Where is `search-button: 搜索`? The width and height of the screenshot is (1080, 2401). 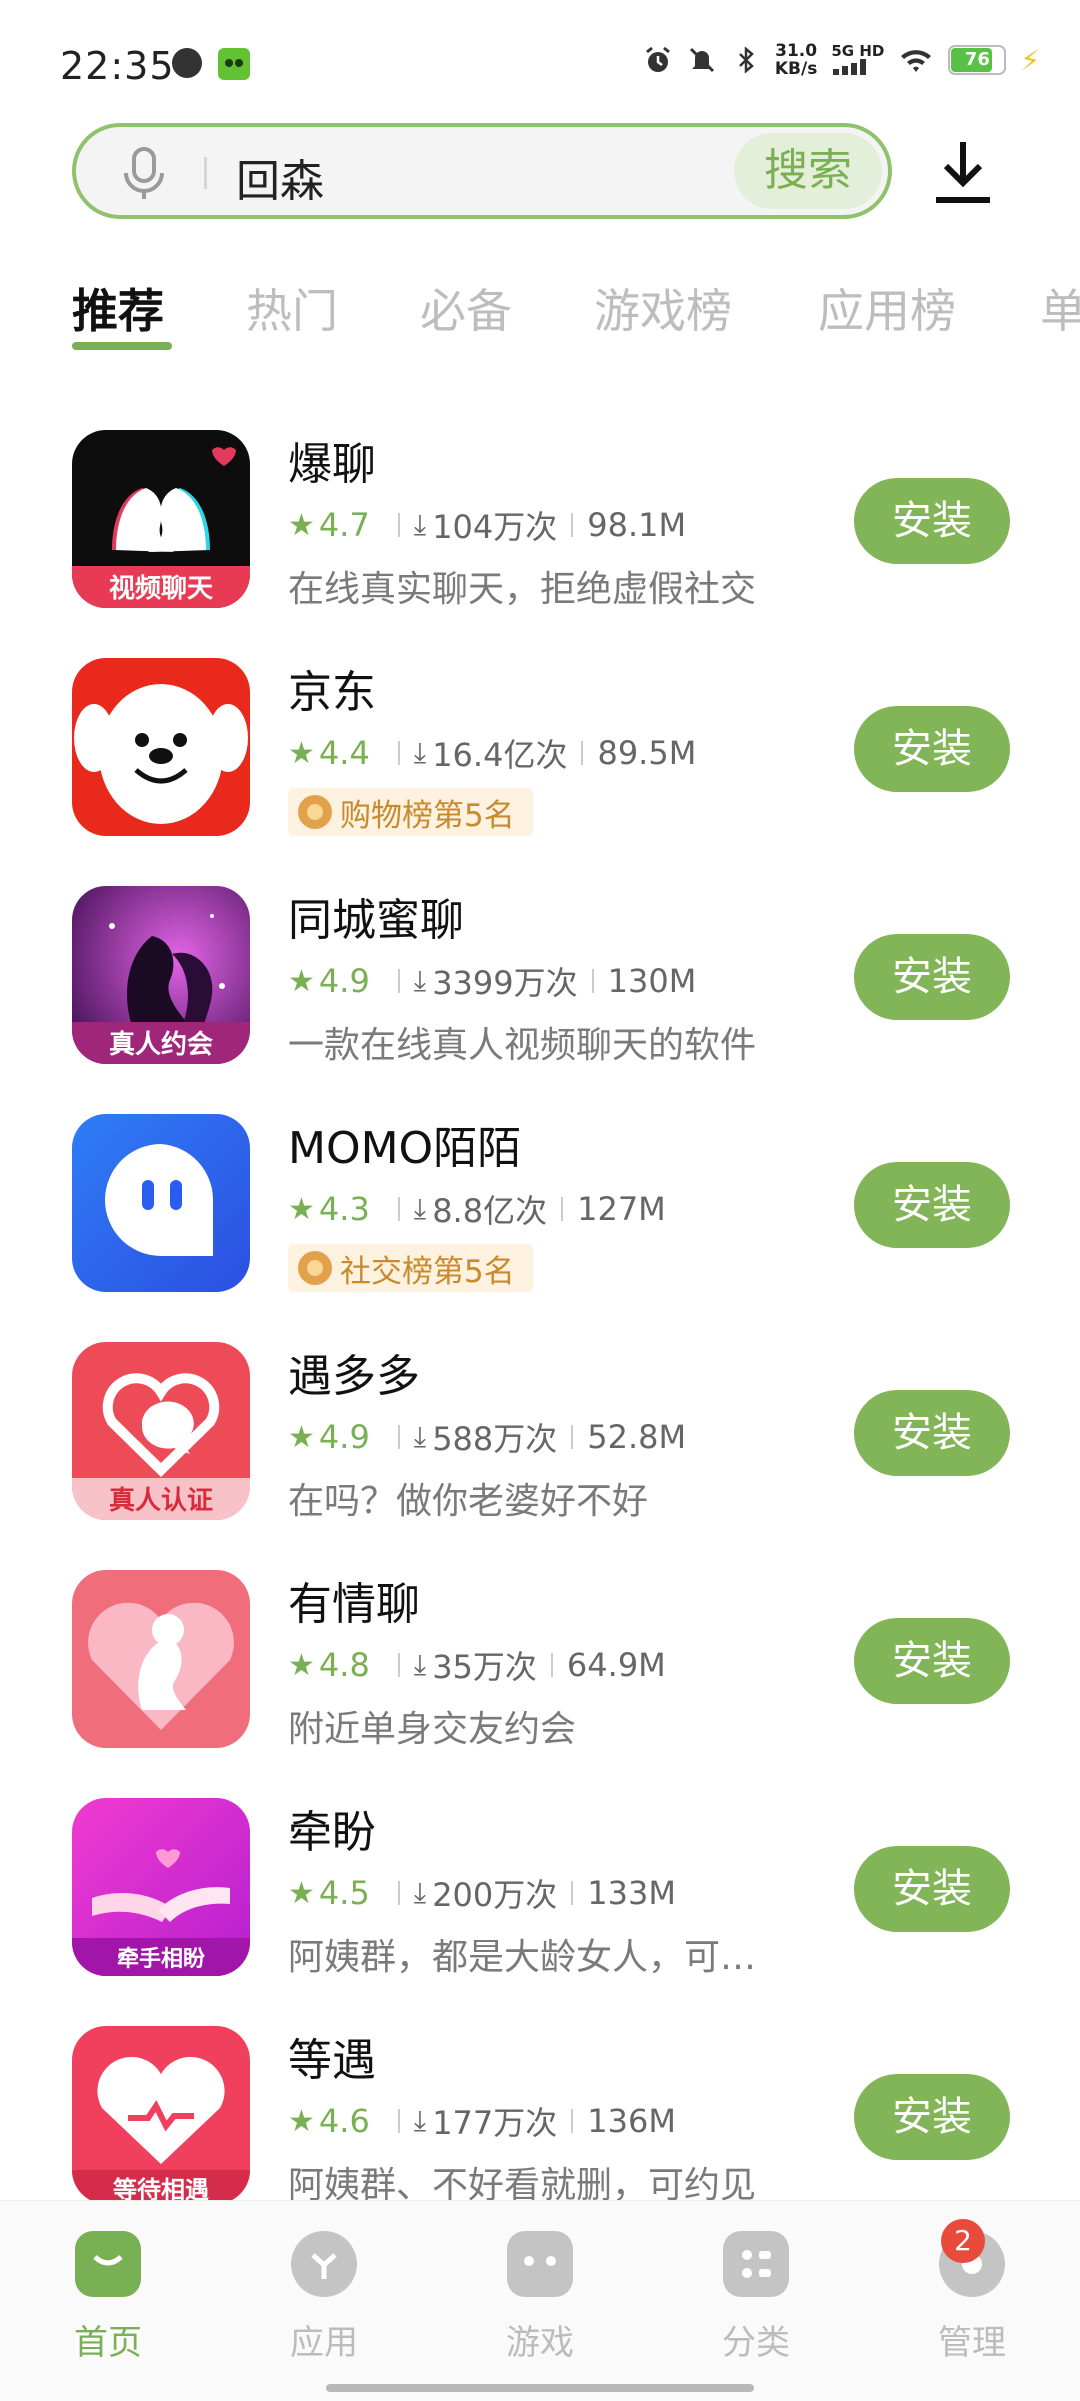
search-button: 搜索 is located at coordinates (808, 171).